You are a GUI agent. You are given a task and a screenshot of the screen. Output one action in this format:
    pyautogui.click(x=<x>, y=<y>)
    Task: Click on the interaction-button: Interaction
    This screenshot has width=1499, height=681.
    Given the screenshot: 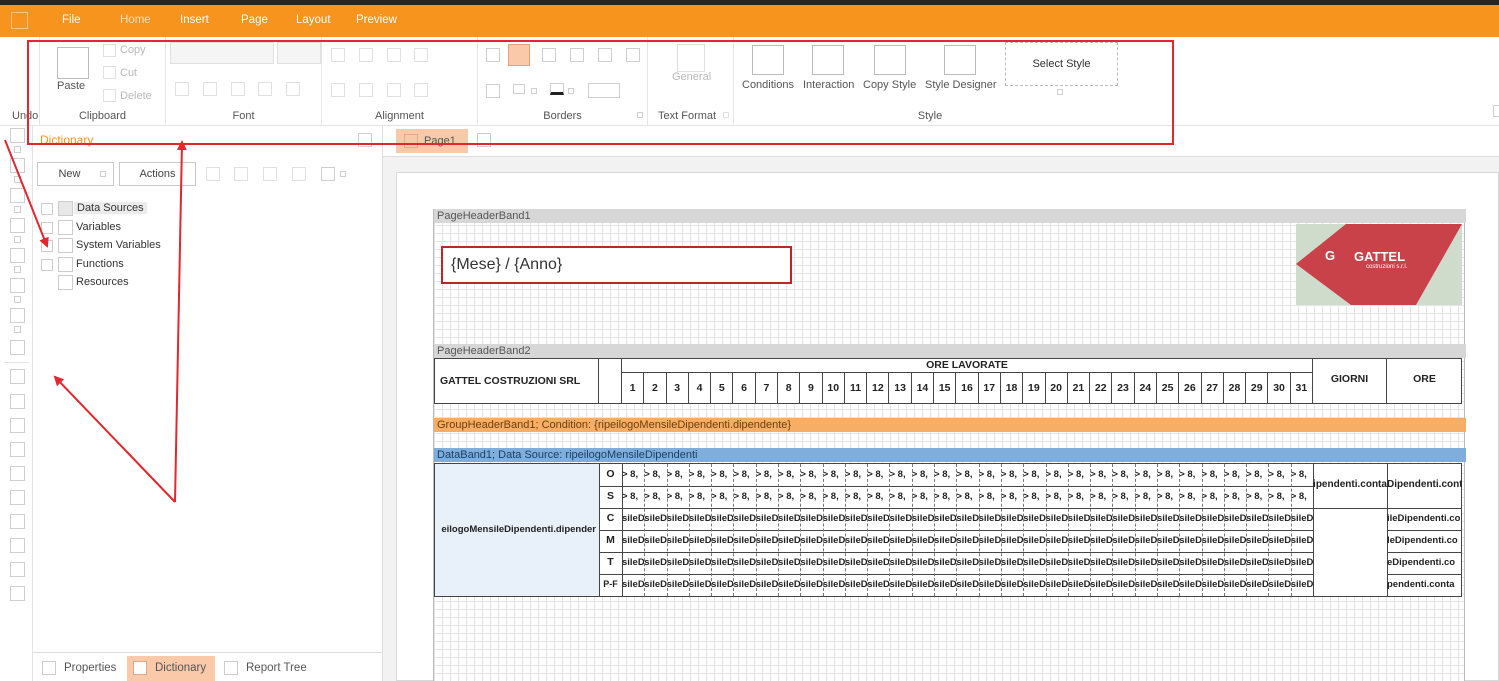 What is the action you would take?
    pyautogui.click(x=828, y=85)
    